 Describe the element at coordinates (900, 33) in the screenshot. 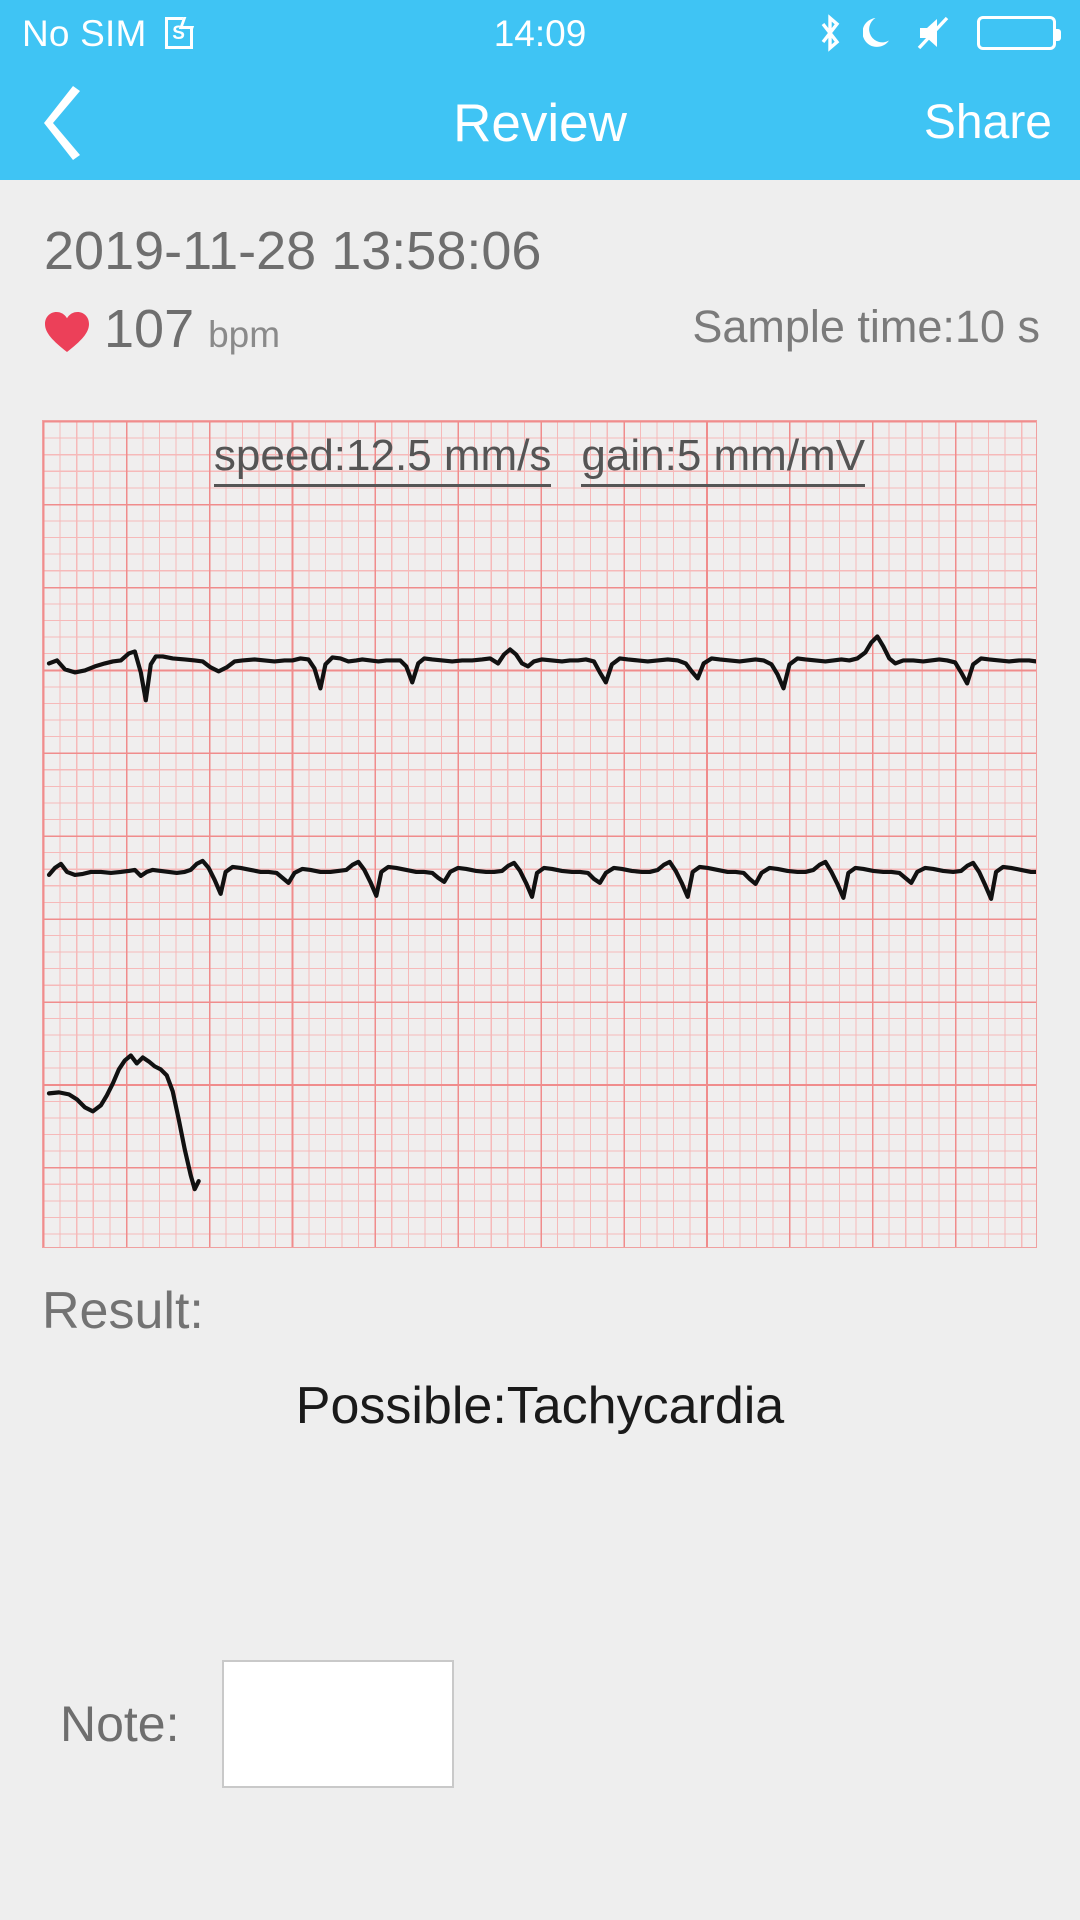

I see `status-bar-right` at that location.